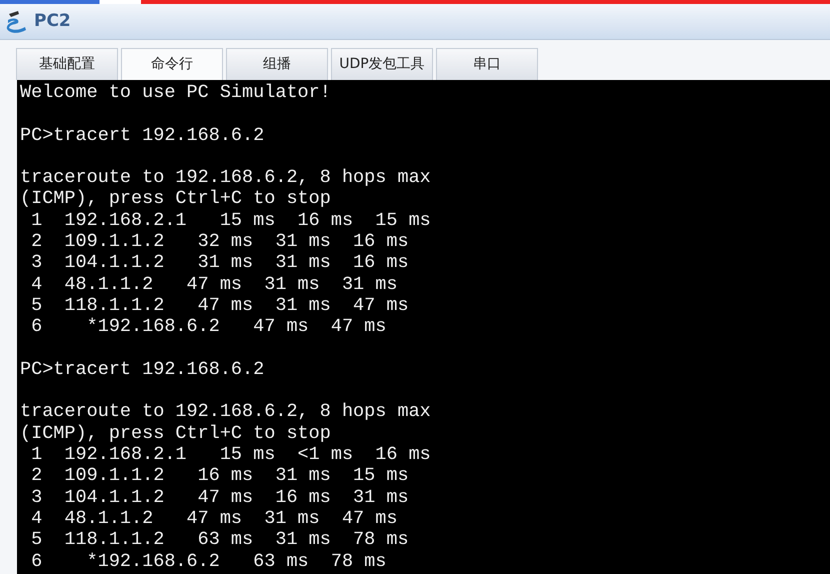 This screenshot has height=574, width=830. What do you see at coordinates (219, 540) in the screenshot?
I see `terminal-line: 5 118.1.1.2 63 ms 31 ms 78 ms` at bounding box center [219, 540].